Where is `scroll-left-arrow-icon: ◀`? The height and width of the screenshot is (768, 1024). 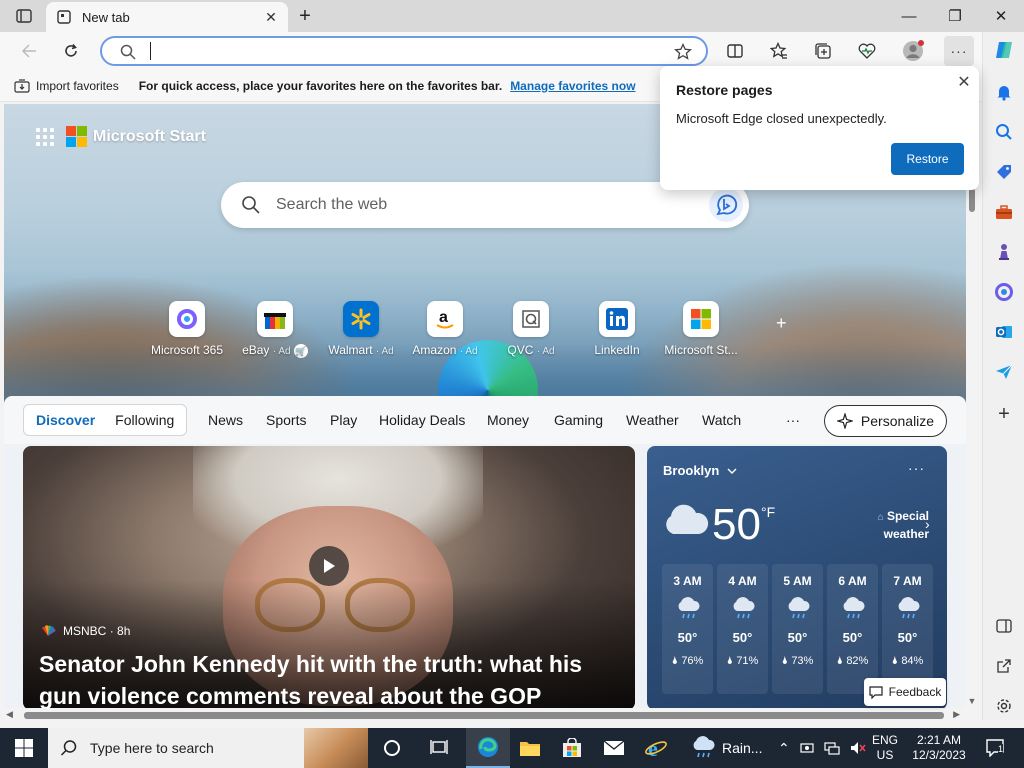 scroll-left-arrow-icon: ◀ is located at coordinates (9, 714).